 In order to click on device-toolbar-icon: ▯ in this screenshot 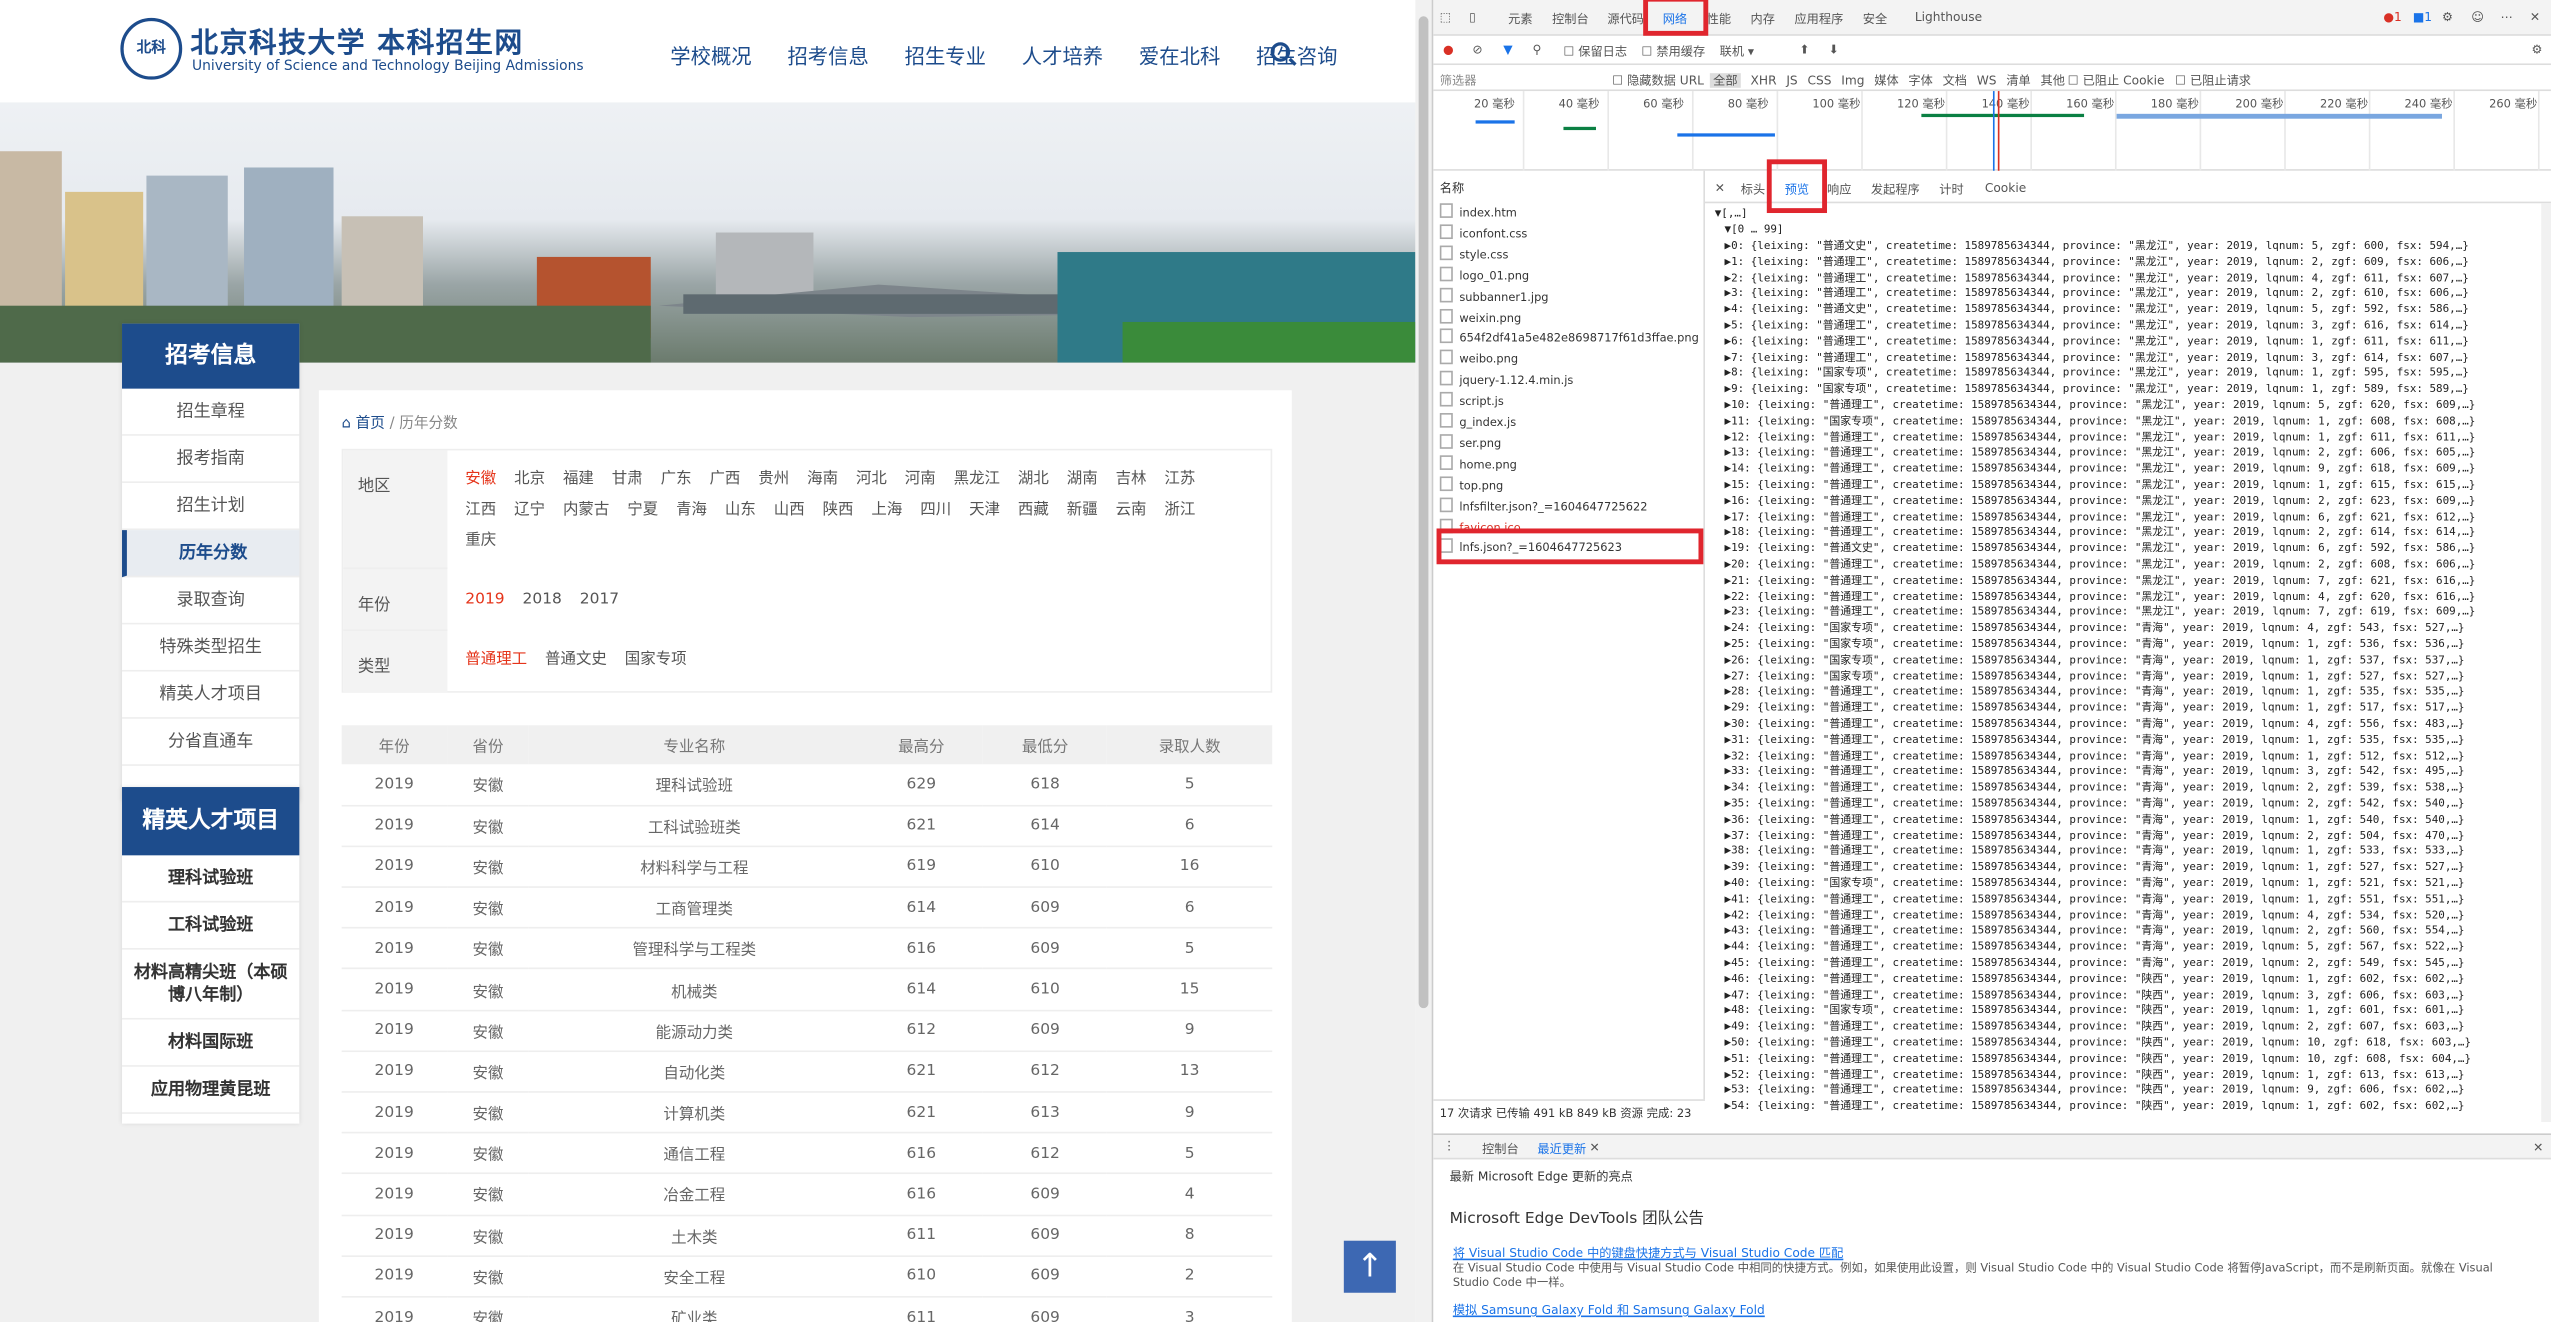, I will do `click(1472, 17)`.